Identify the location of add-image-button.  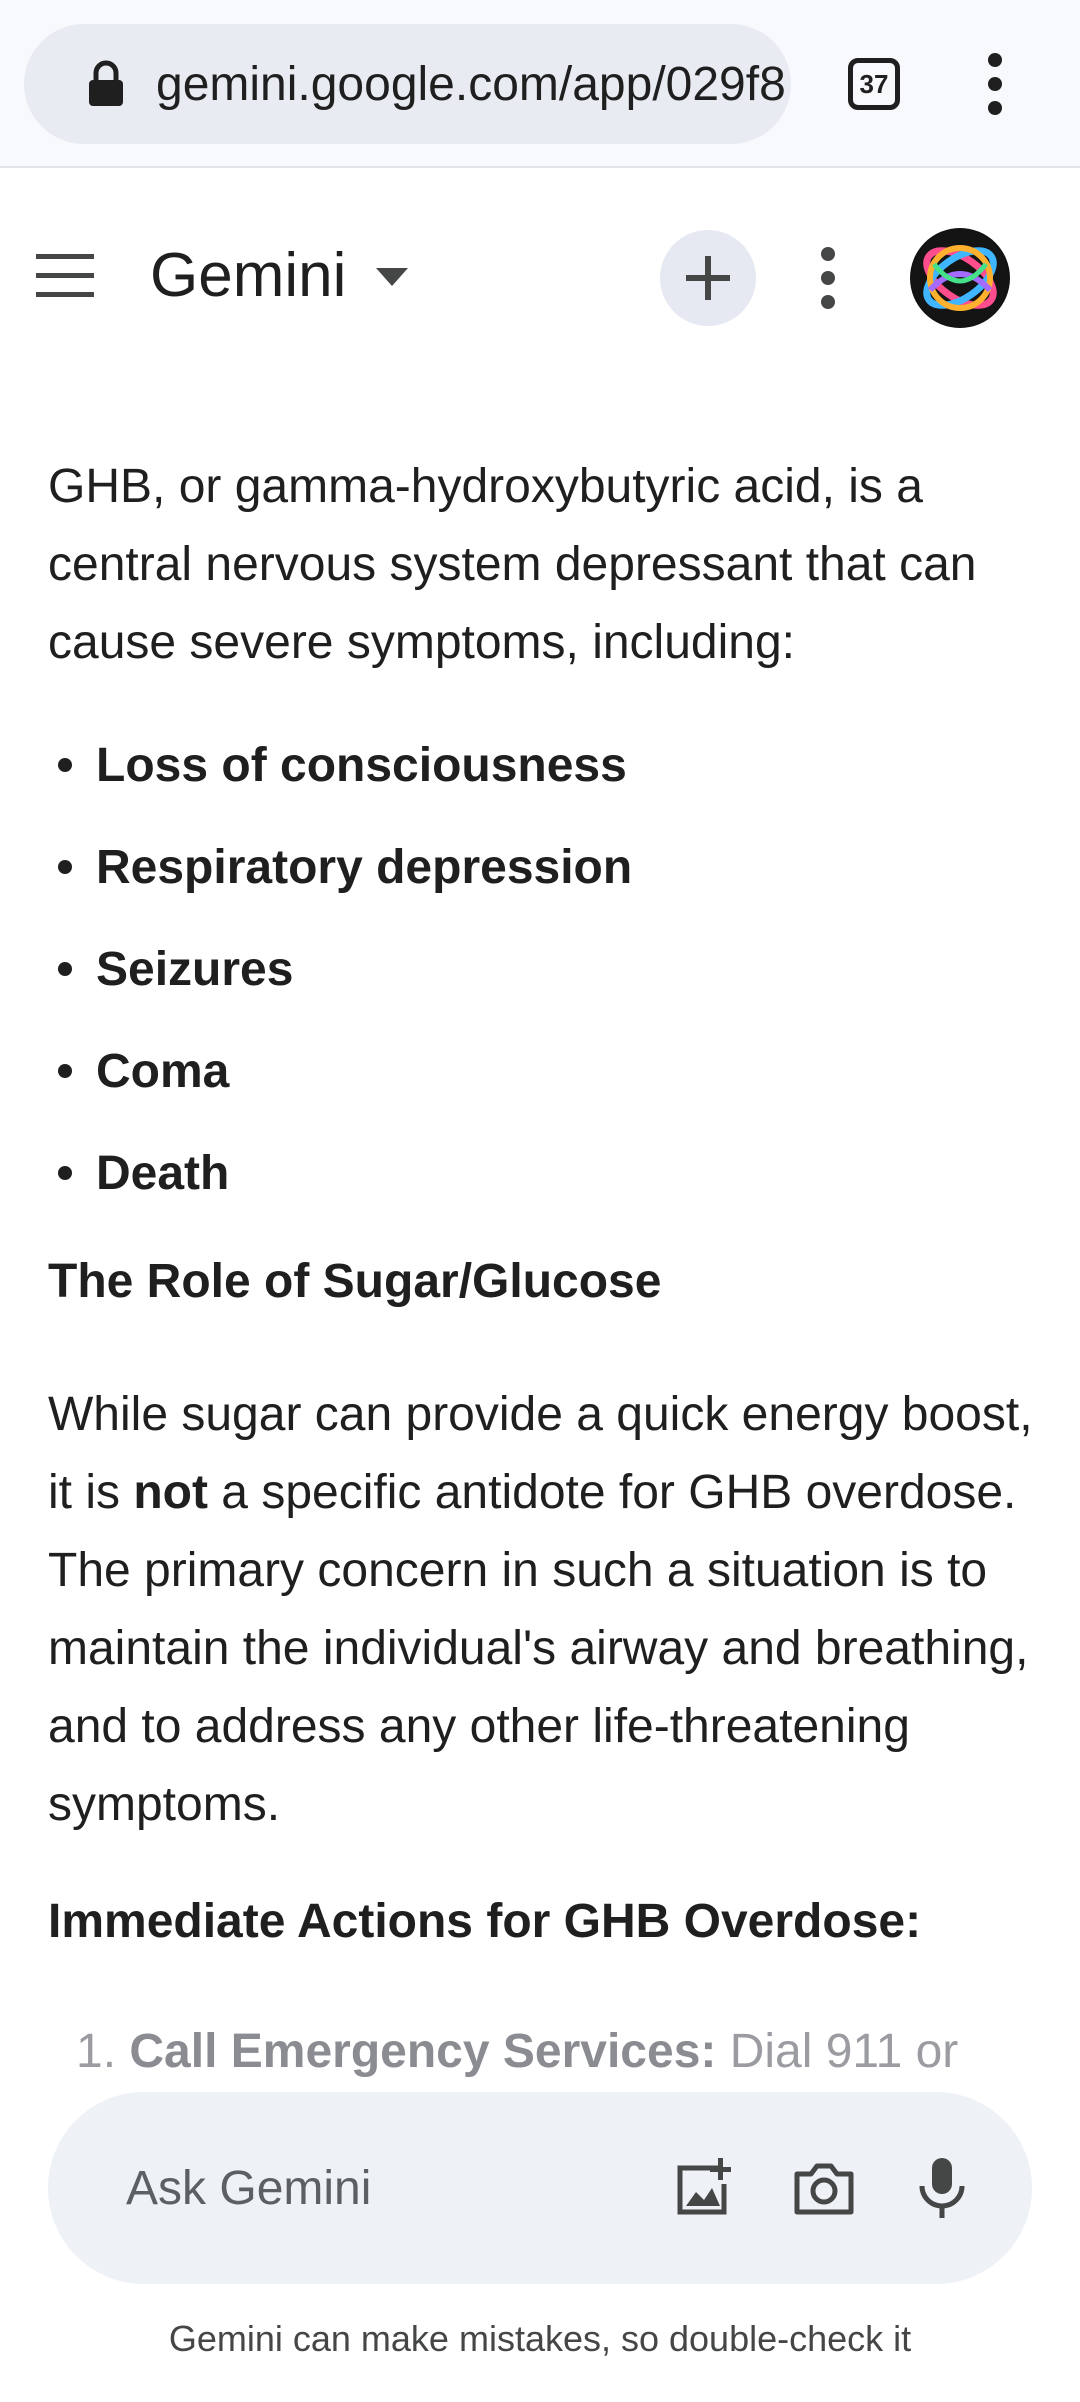
(704, 2188).